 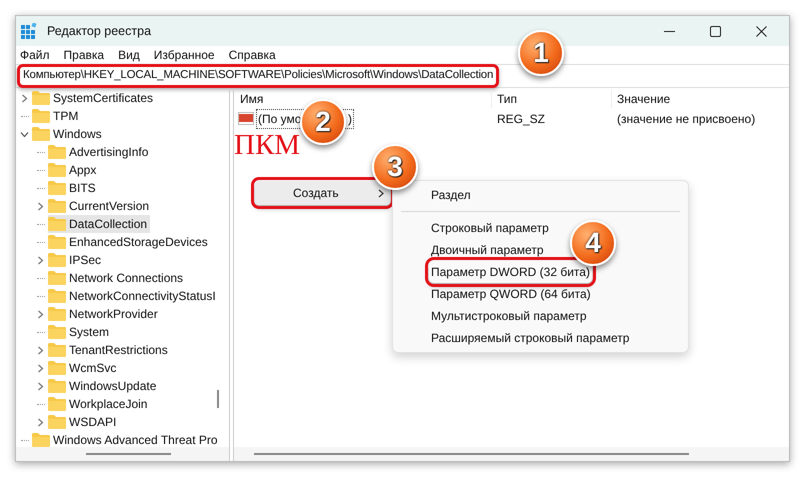 I want to click on context-menu-item: Создать, so click(x=322, y=193).